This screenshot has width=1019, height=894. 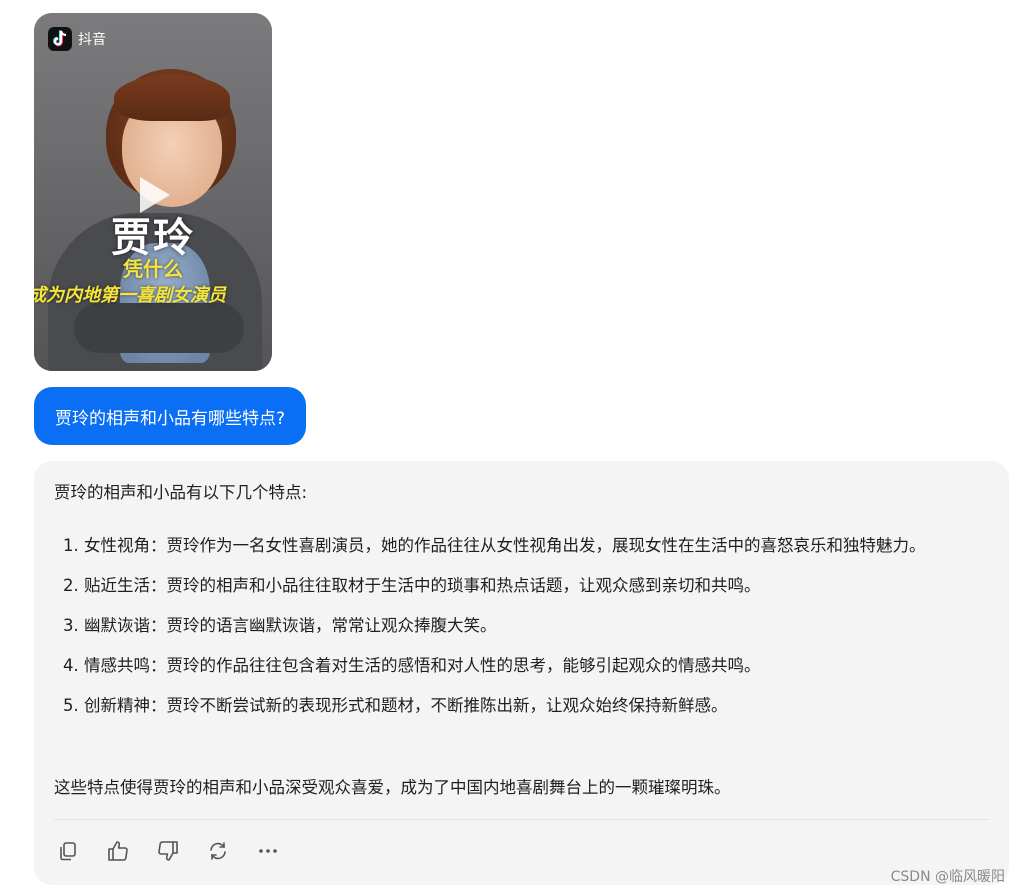 I want to click on video-card: 抖音 贾玲 凭什么 成为内地第一喜剧女演员, so click(x=153, y=192).